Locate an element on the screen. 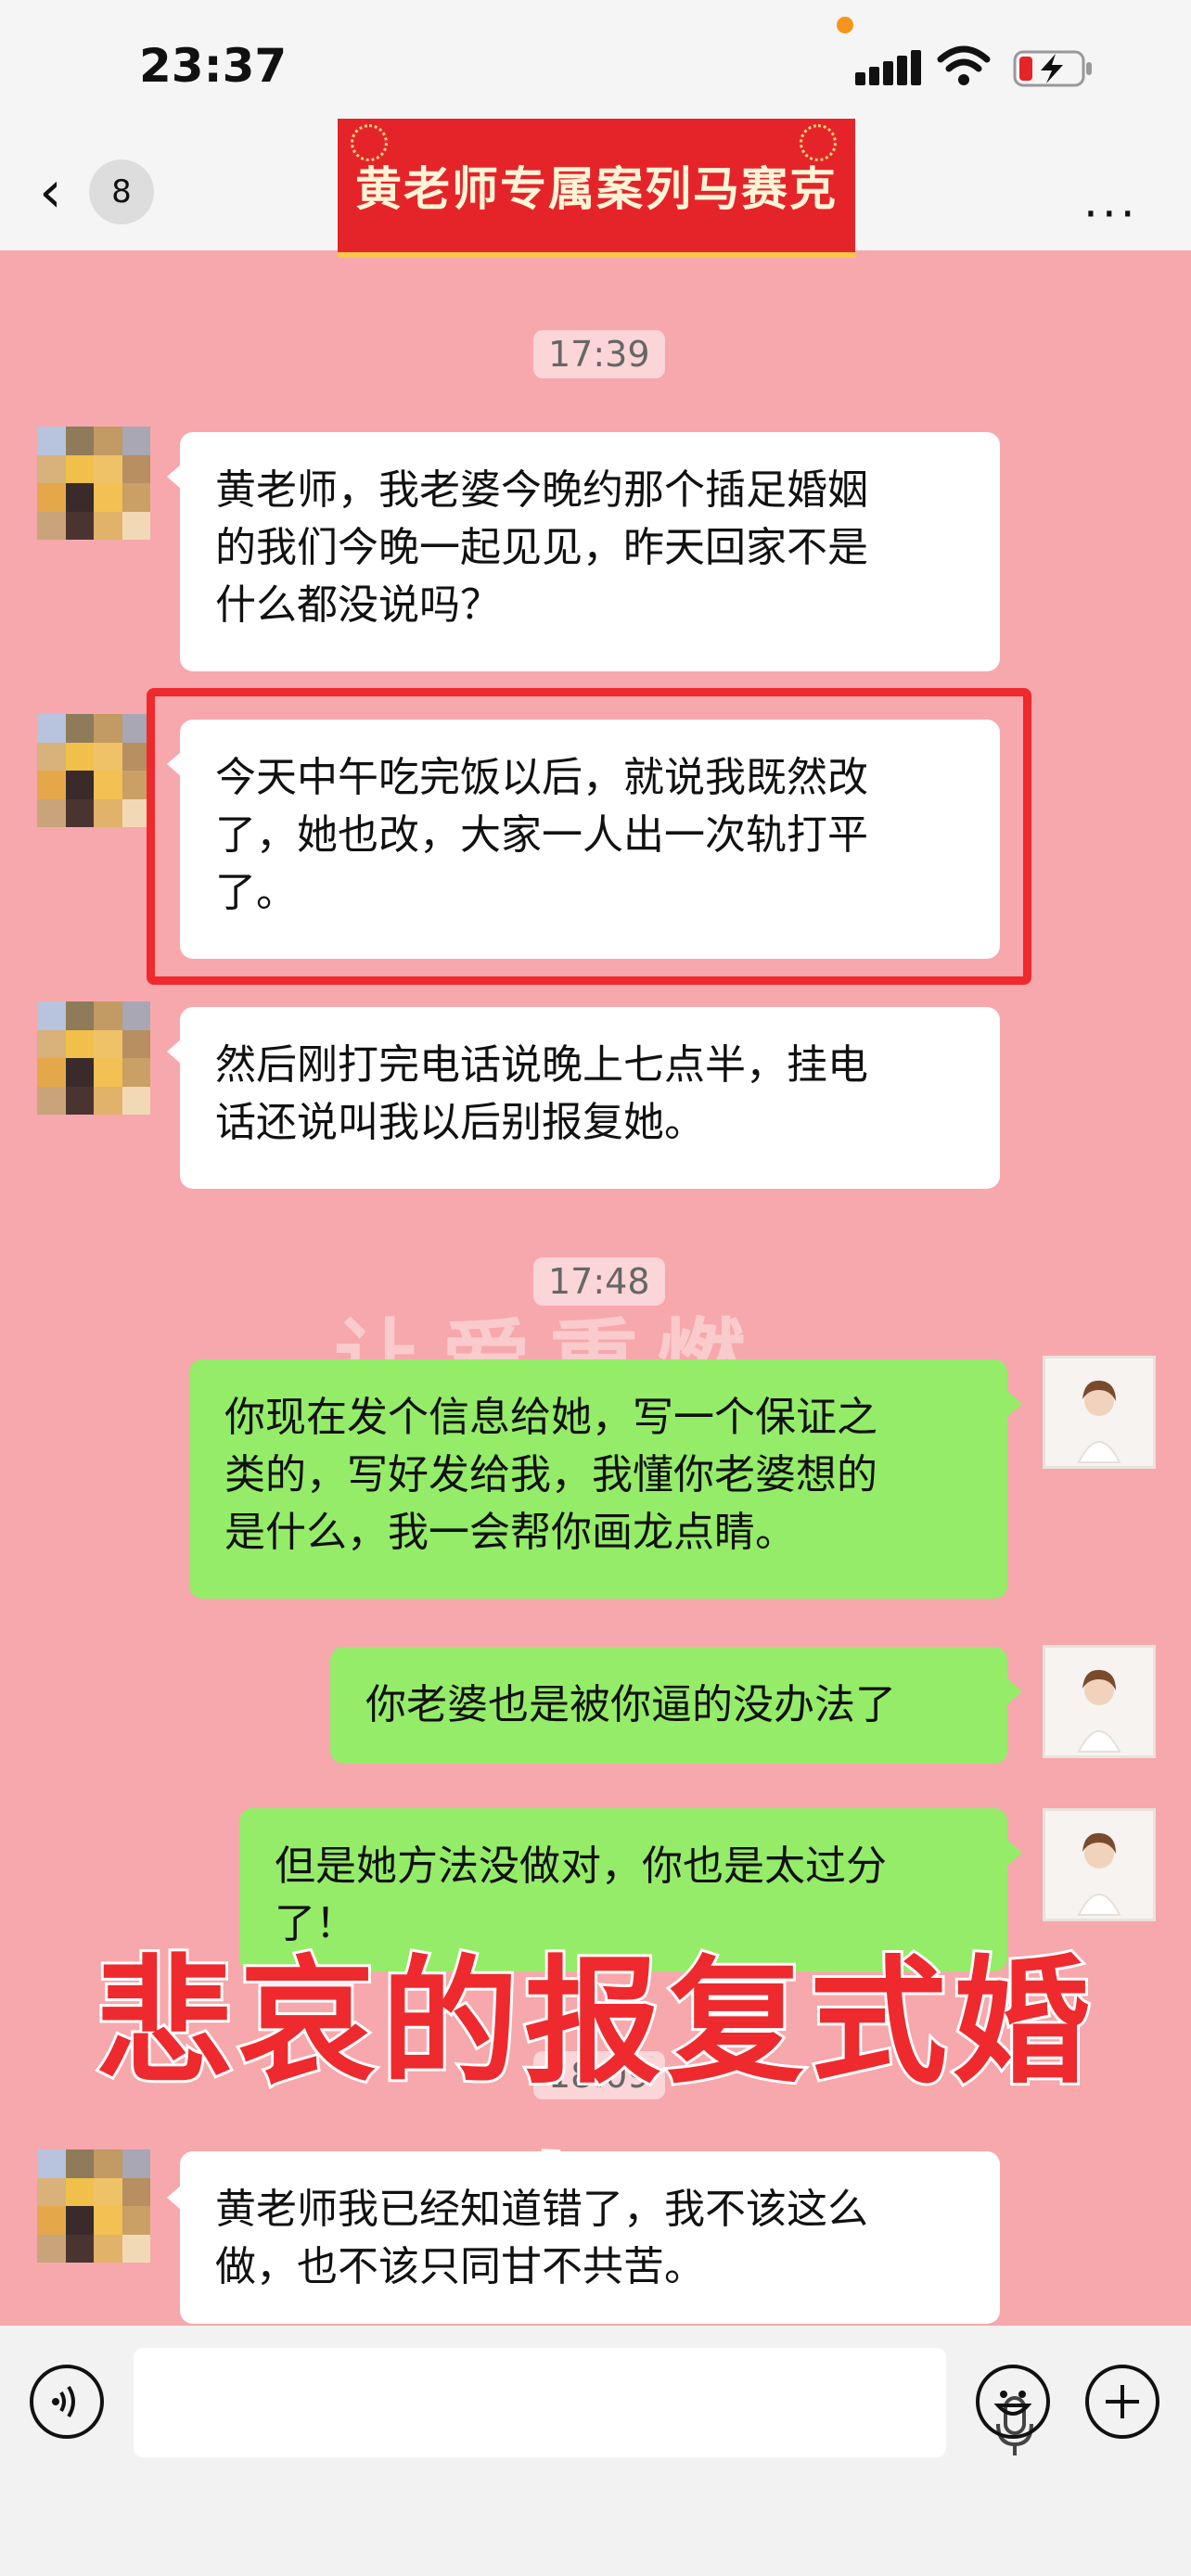 The width and height of the screenshot is (1191, 2576). emoji-icon is located at coordinates (1013, 2402).